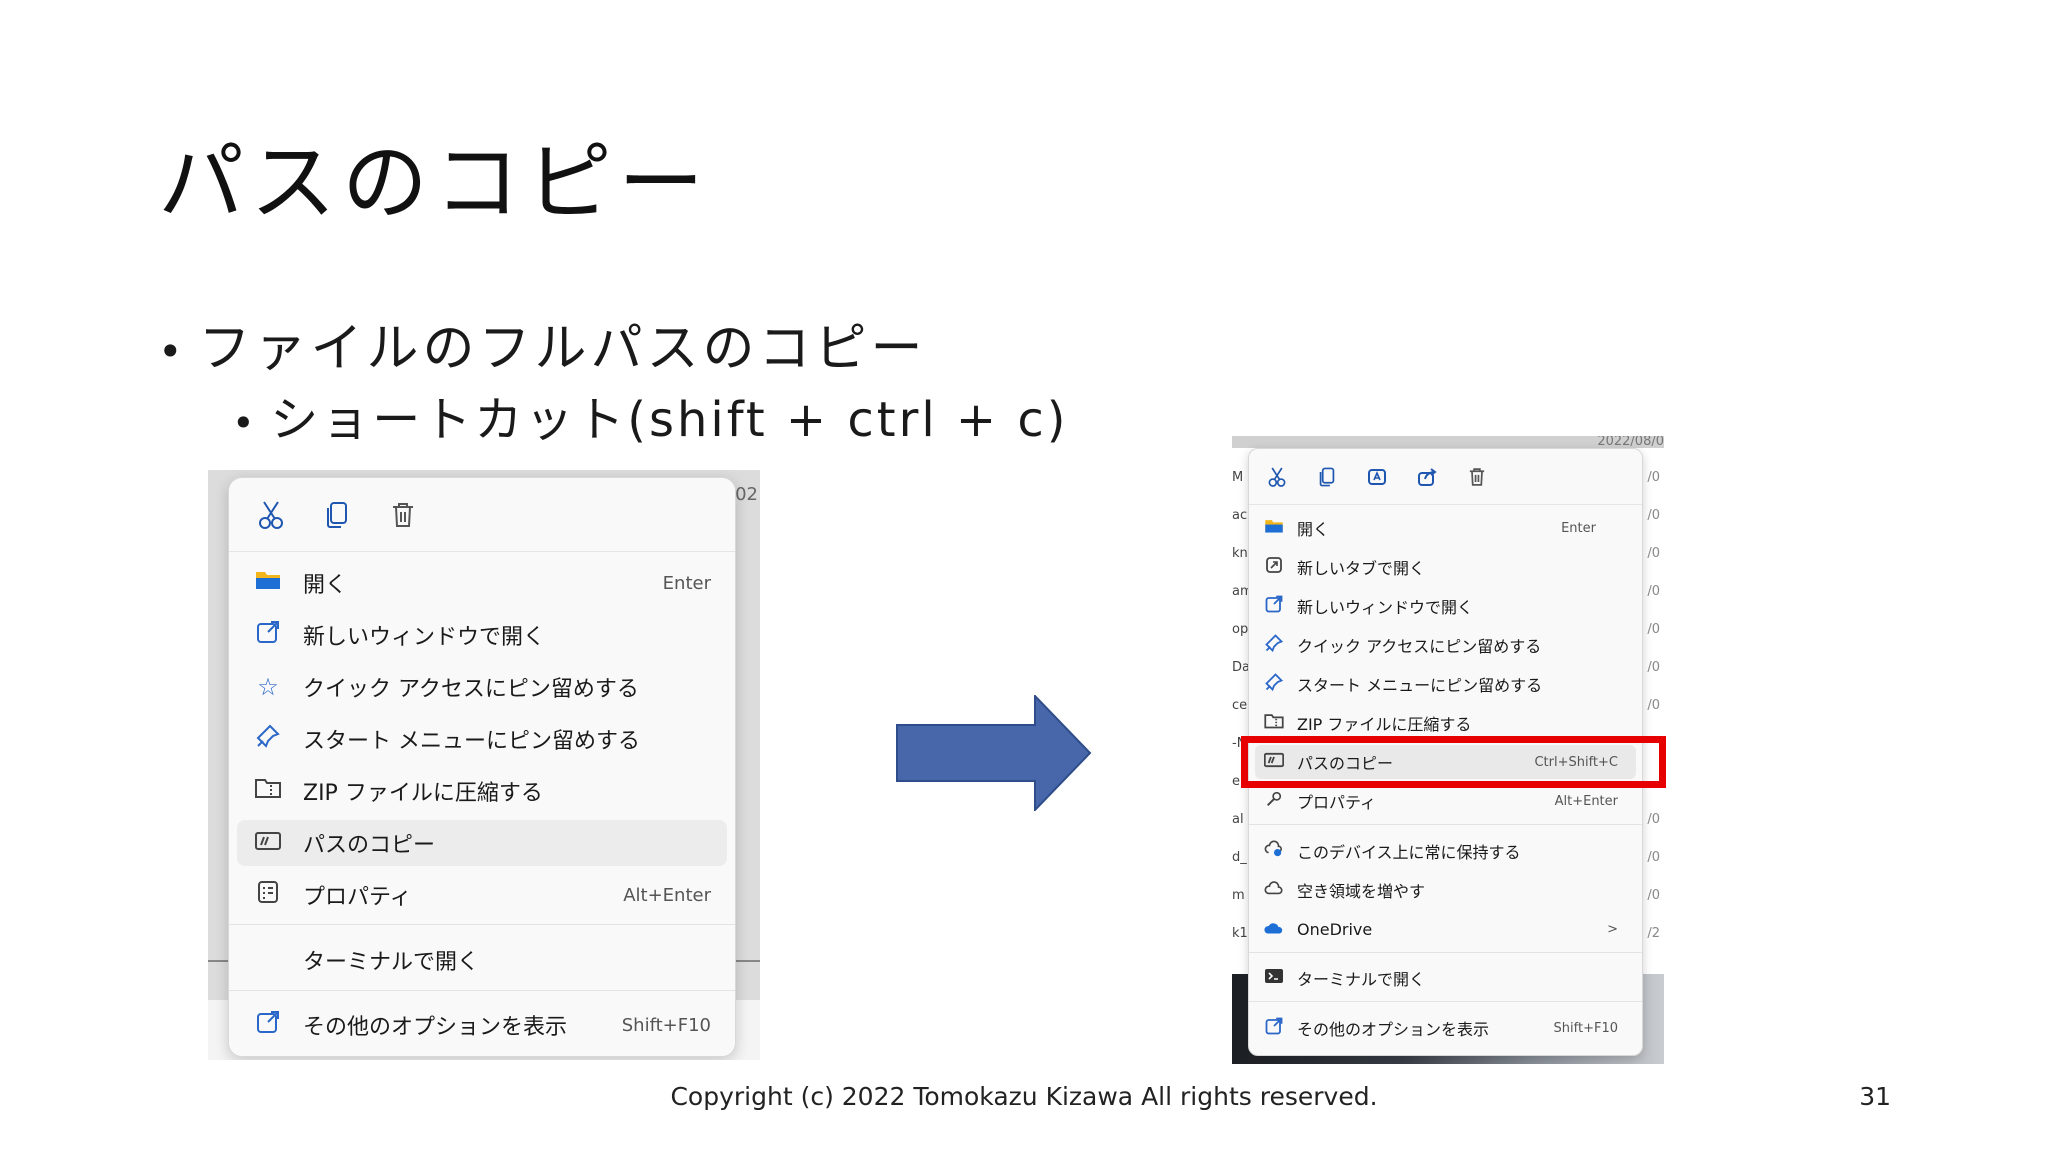 The width and height of the screenshot is (2048, 1152). I want to click on bullet-level2: • ショートカット(shift + ctrl + c), so click(650, 415).